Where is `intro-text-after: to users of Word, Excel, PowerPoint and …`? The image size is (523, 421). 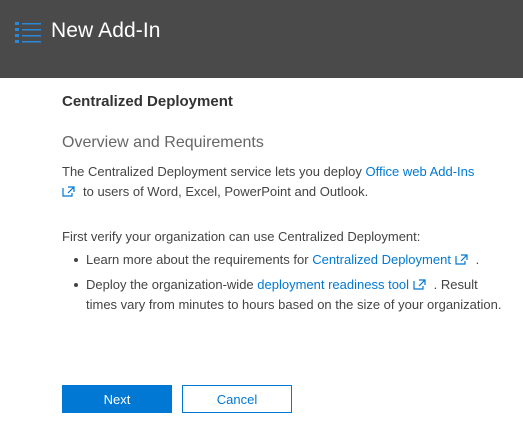 intro-text-after: to users of Word, Excel, PowerPoint and … is located at coordinates (226, 191).